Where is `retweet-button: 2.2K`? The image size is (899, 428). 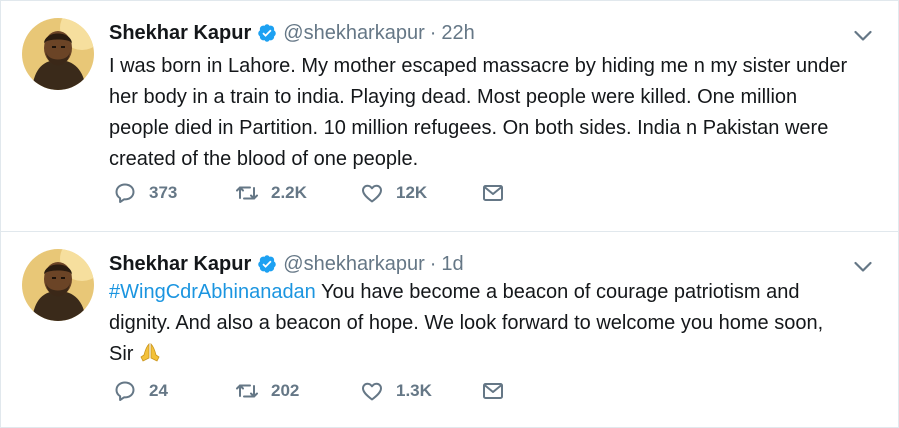 retweet-button: 2.2K is located at coordinates (271, 193).